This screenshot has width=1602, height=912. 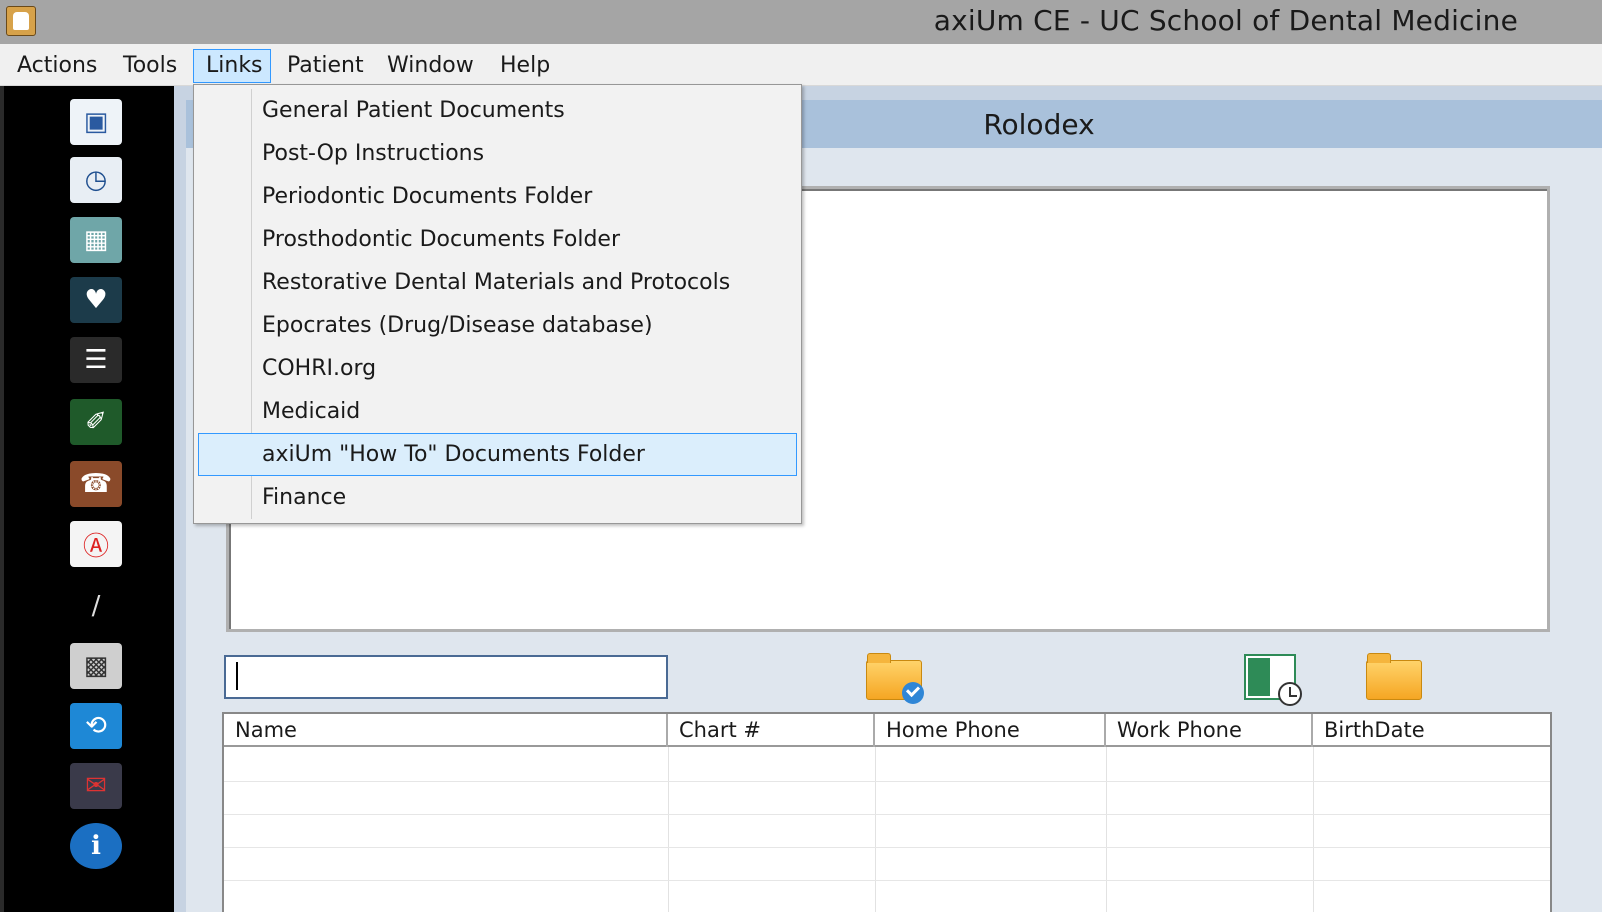 What do you see at coordinates (96, 606) in the screenshot?
I see `dental-instruments-icon: ∕` at bounding box center [96, 606].